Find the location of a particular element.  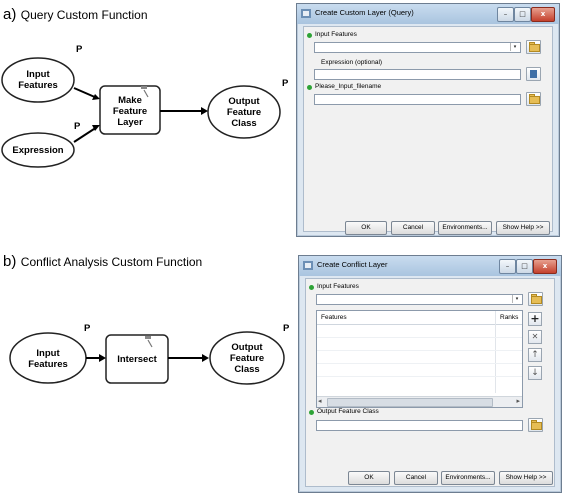

expression-input is located at coordinates (417, 74).